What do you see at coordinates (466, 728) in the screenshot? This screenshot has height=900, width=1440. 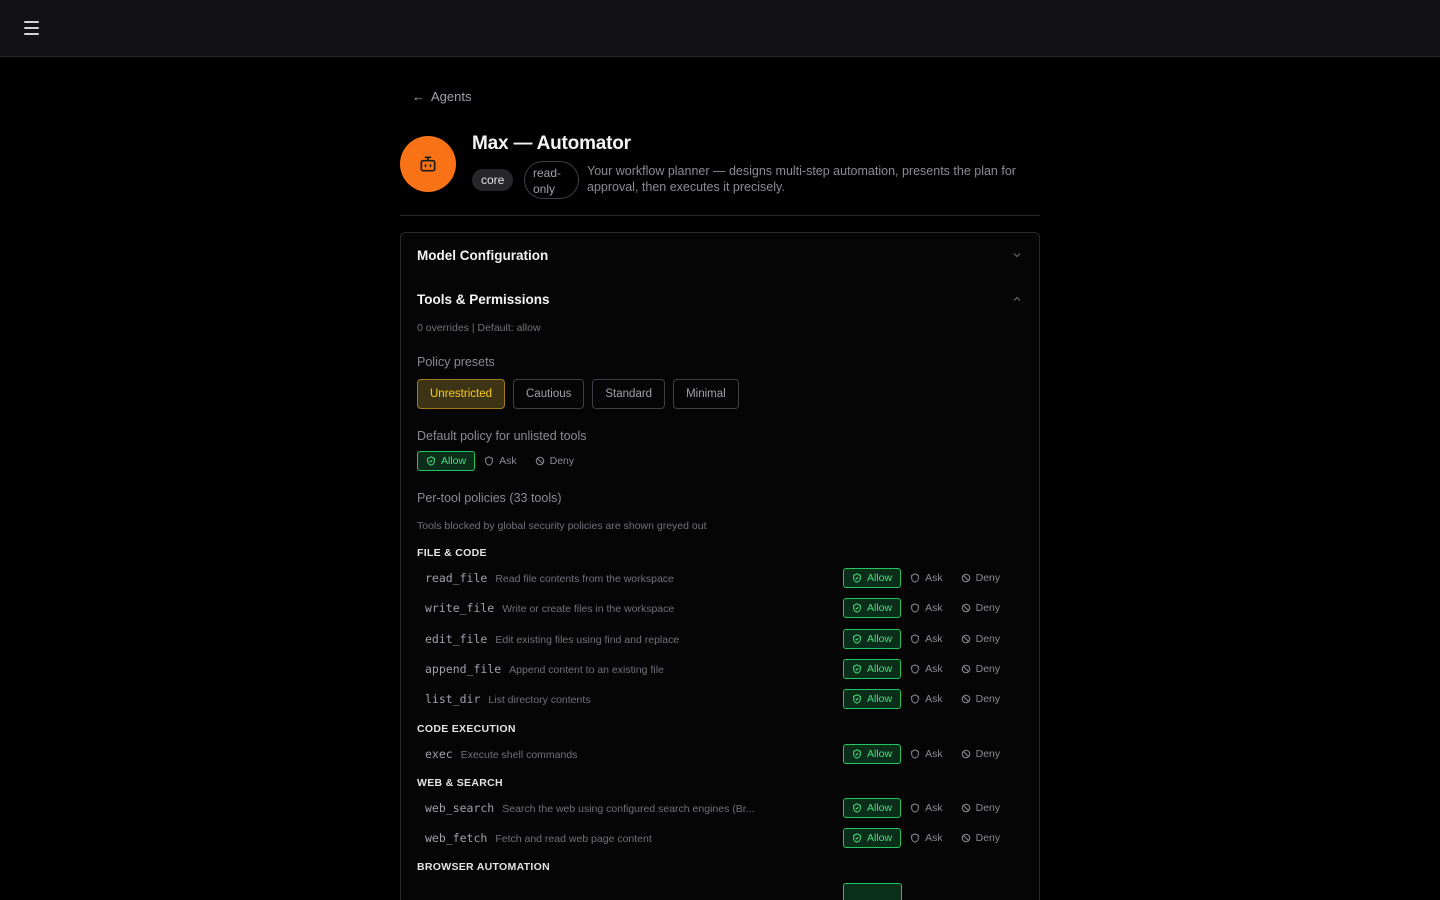 I see `category-header: CODE EXECUTION` at bounding box center [466, 728].